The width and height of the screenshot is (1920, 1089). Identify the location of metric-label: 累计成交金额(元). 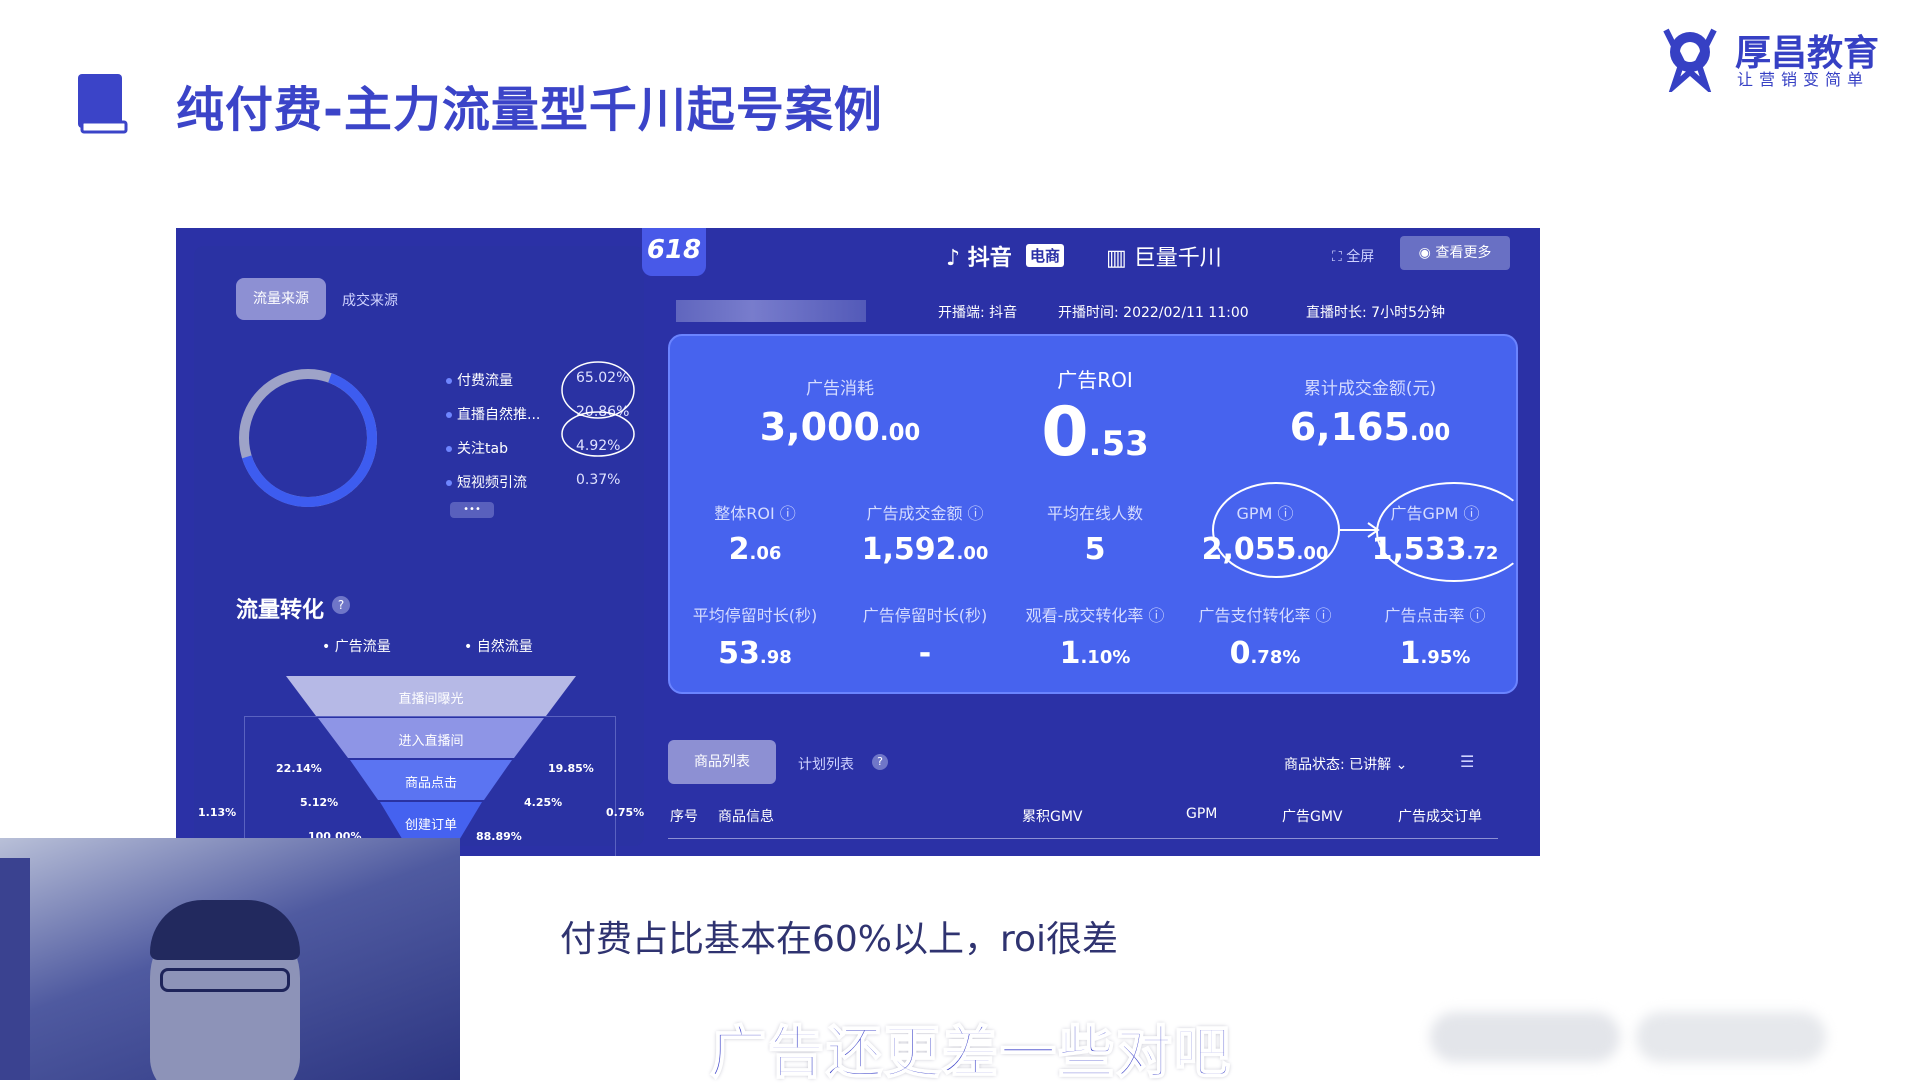
(1370, 389).